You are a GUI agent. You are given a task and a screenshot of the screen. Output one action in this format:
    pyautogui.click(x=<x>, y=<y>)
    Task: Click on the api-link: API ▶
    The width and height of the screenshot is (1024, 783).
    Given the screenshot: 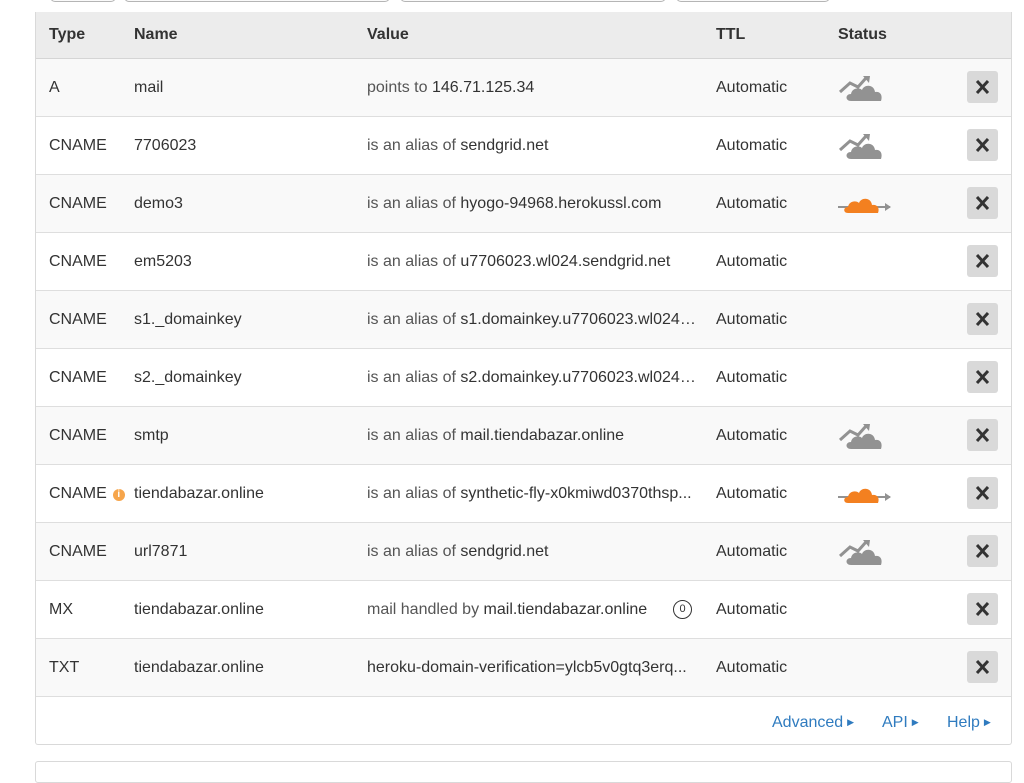 What is the action you would take?
    pyautogui.click(x=900, y=723)
    